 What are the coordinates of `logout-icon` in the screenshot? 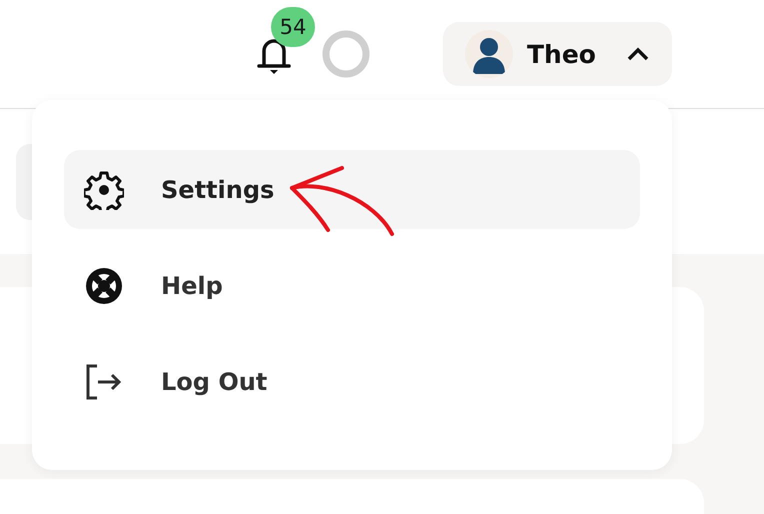 It's located at (104, 382).